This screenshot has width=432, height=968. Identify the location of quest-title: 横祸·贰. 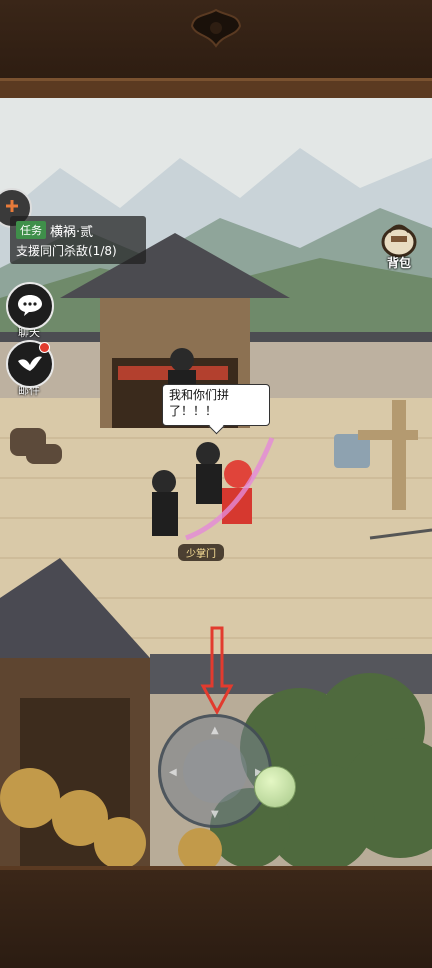
(72, 232).